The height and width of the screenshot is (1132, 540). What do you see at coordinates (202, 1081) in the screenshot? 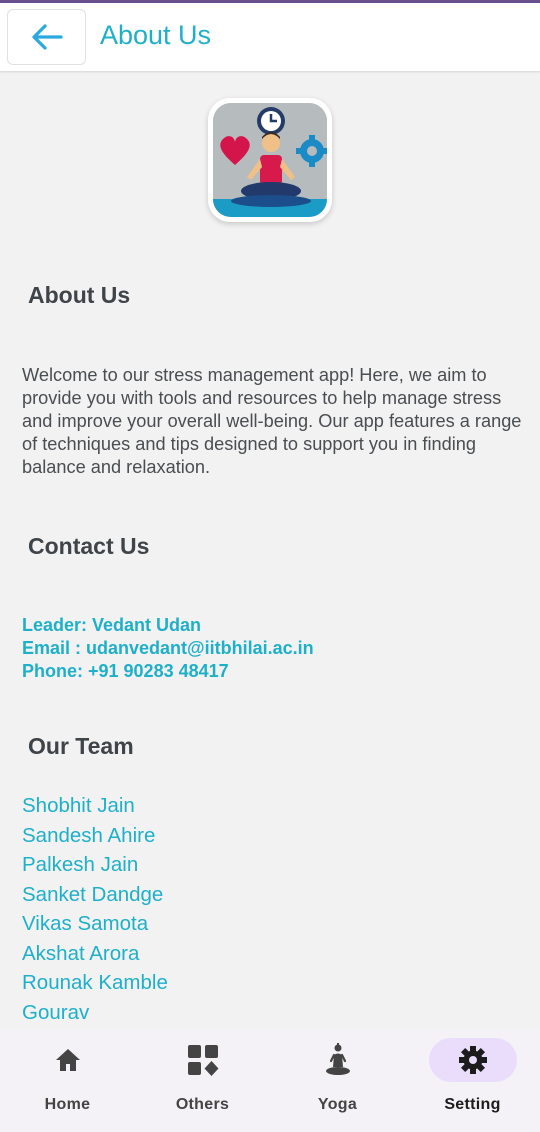
I see `nav-others: Others` at bounding box center [202, 1081].